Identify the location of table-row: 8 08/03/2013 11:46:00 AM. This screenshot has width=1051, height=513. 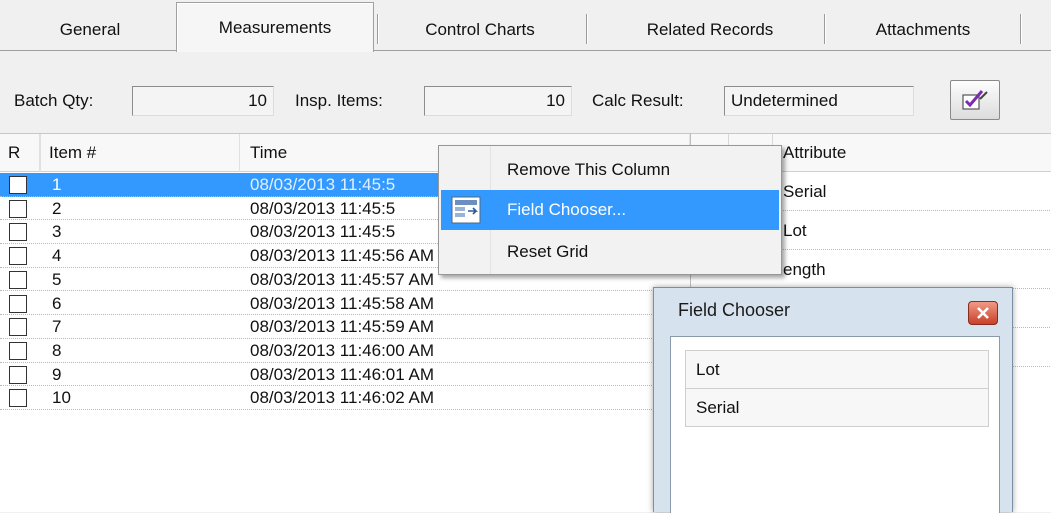
(345, 351).